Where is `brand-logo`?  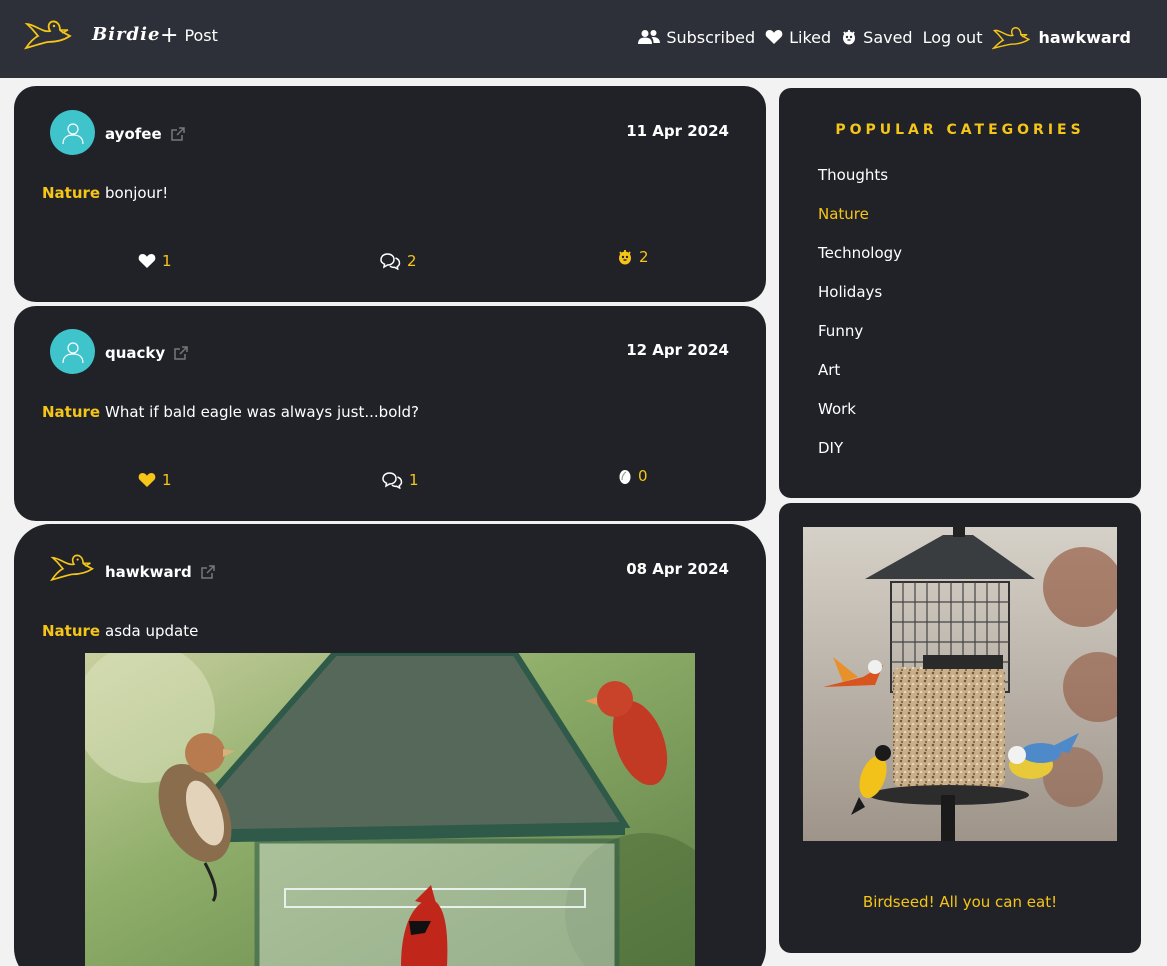
brand-logo is located at coordinates (49, 34).